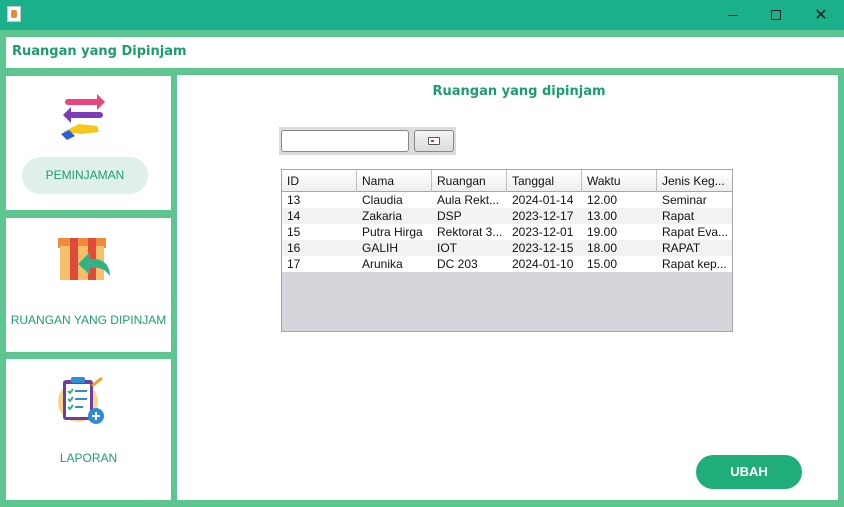 This screenshot has height=507, width=844. What do you see at coordinates (88, 429) in the screenshot?
I see `sidebar-item-laporan: LAPORAN` at bounding box center [88, 429].